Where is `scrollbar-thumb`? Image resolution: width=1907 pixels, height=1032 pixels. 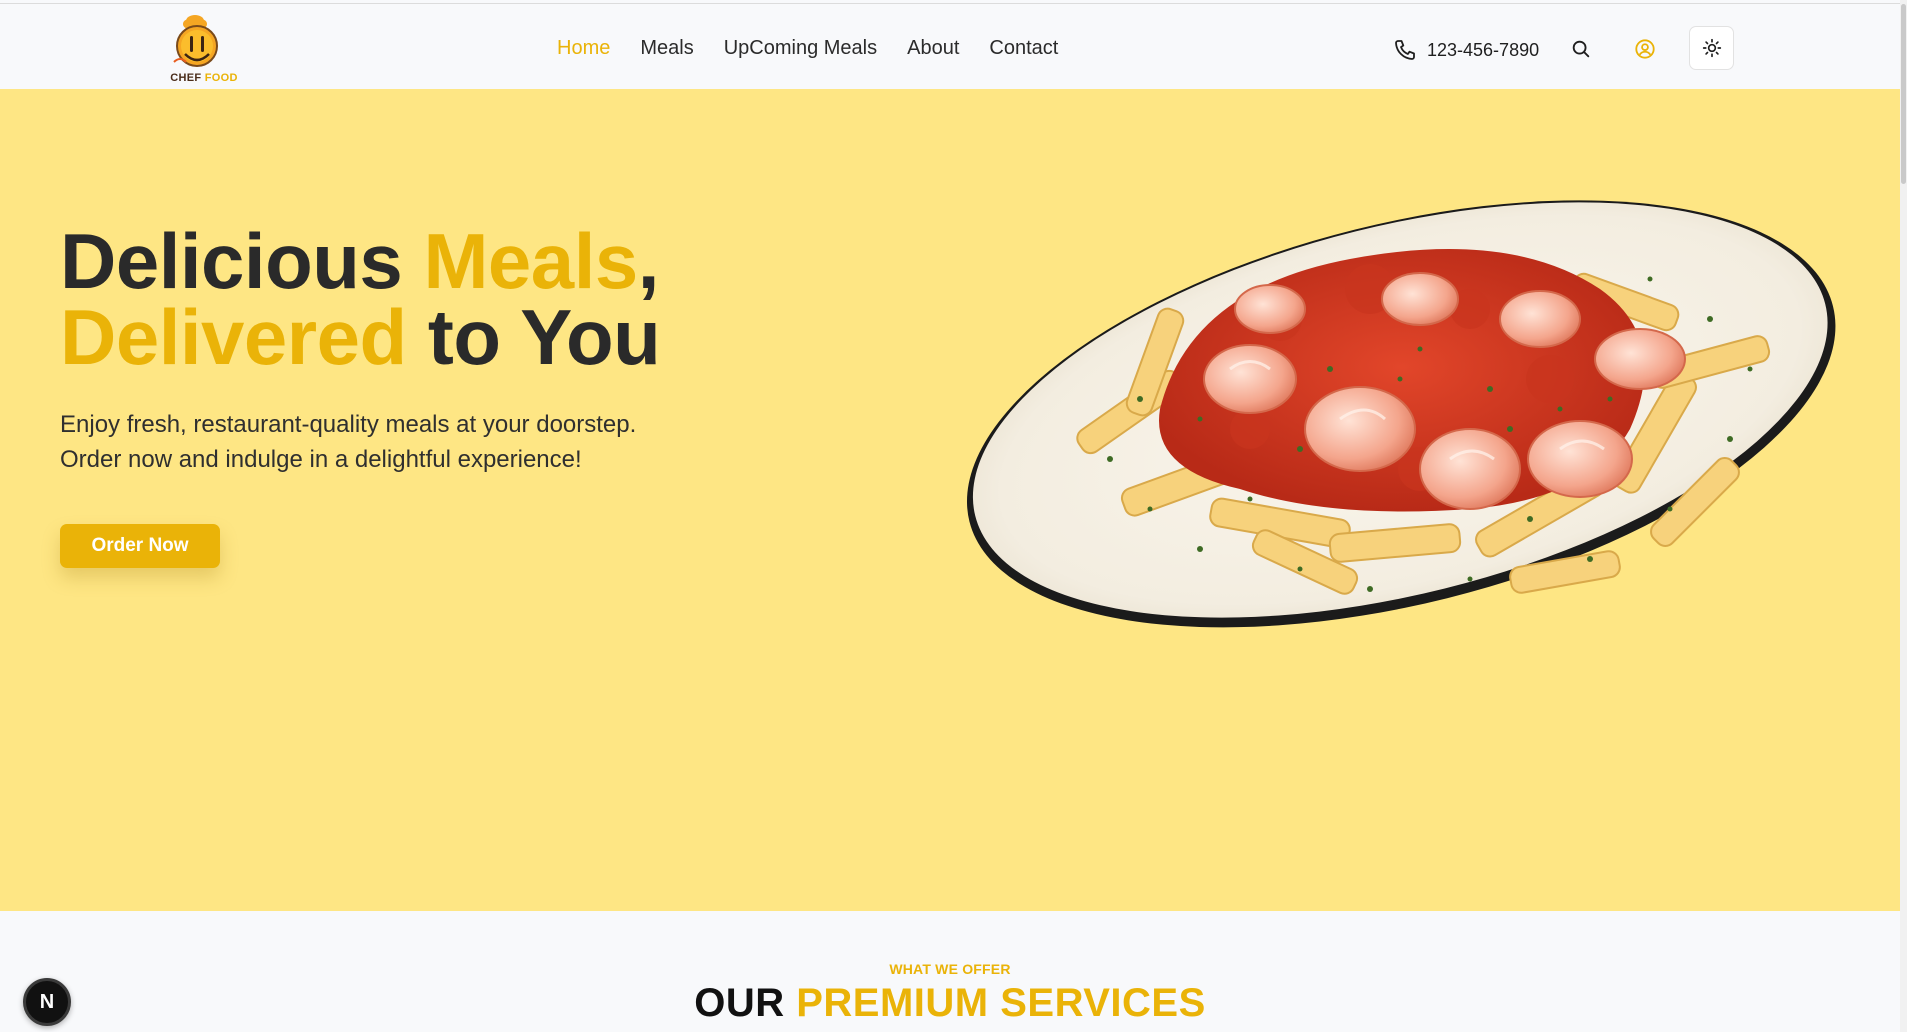 scrollbar-thumb is located at coordinates (1903, 94).